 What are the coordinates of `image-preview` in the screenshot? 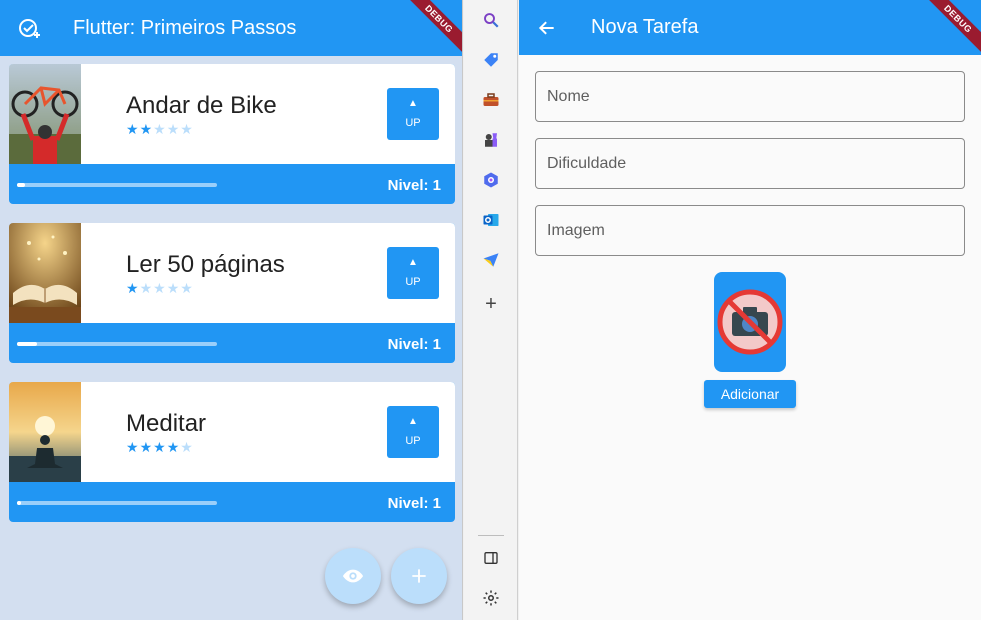 It's located at (750, 322).